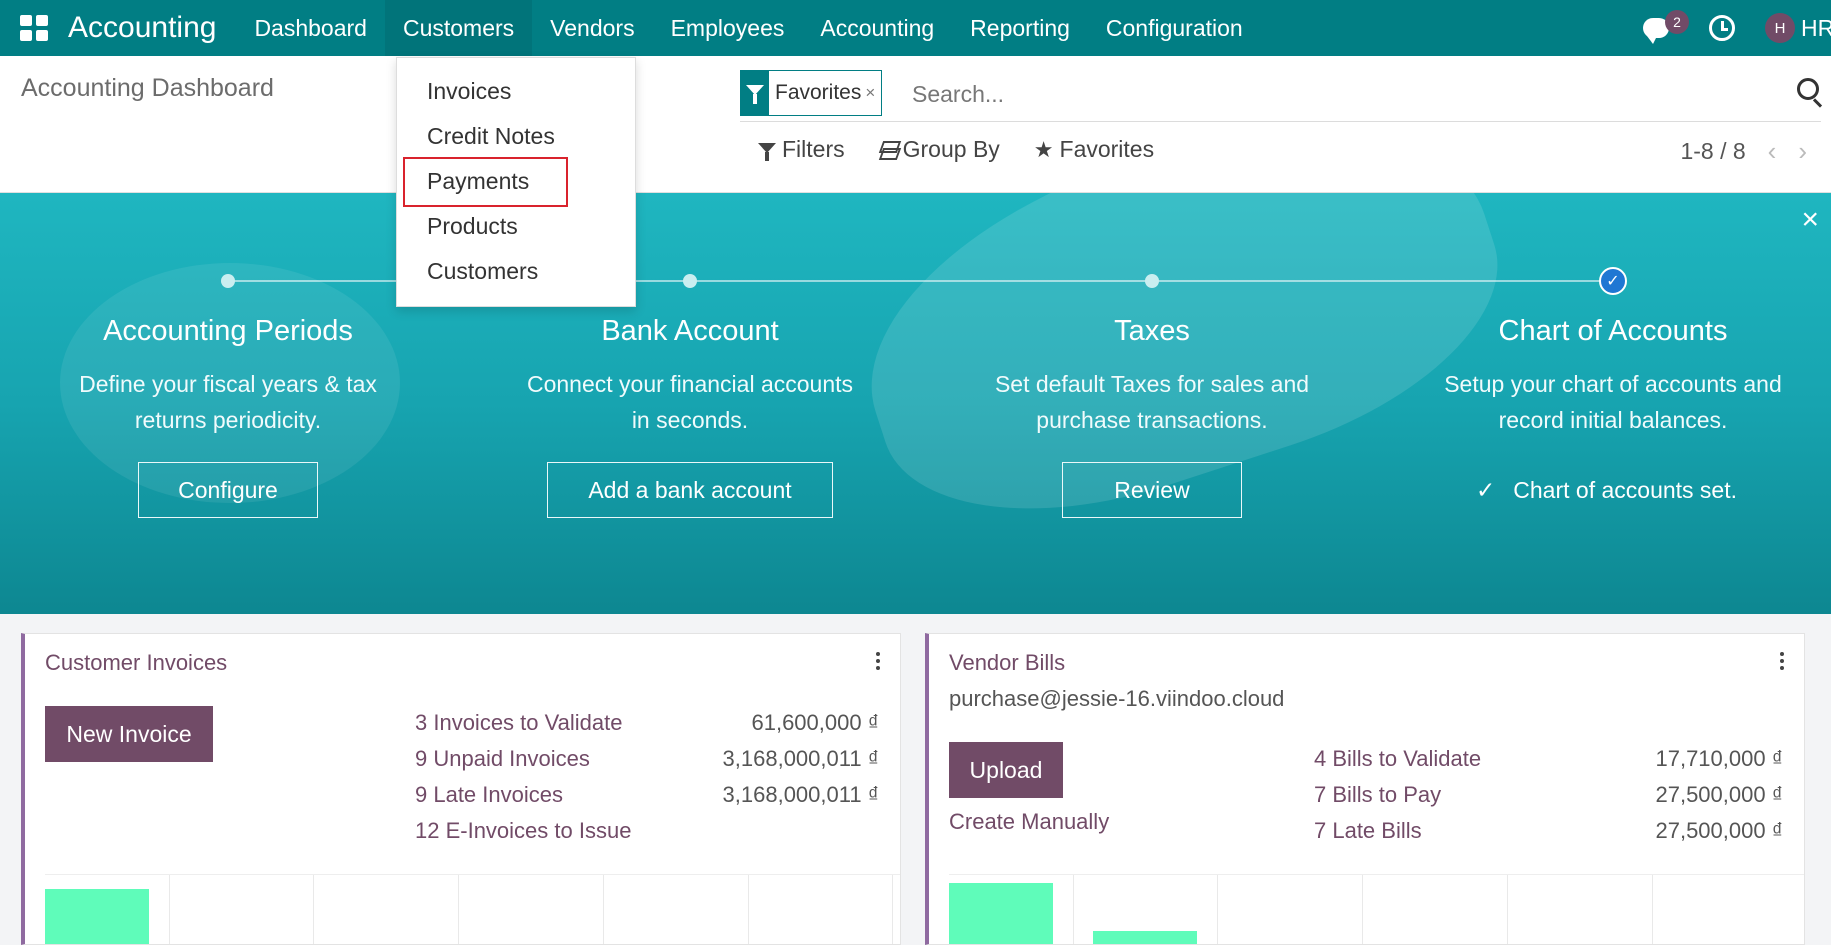 The image size is (1831, 945). Describe the element at coordinates (1029, 822) in the screenshot. I see `create-manually-link: Create Manually` at that location.